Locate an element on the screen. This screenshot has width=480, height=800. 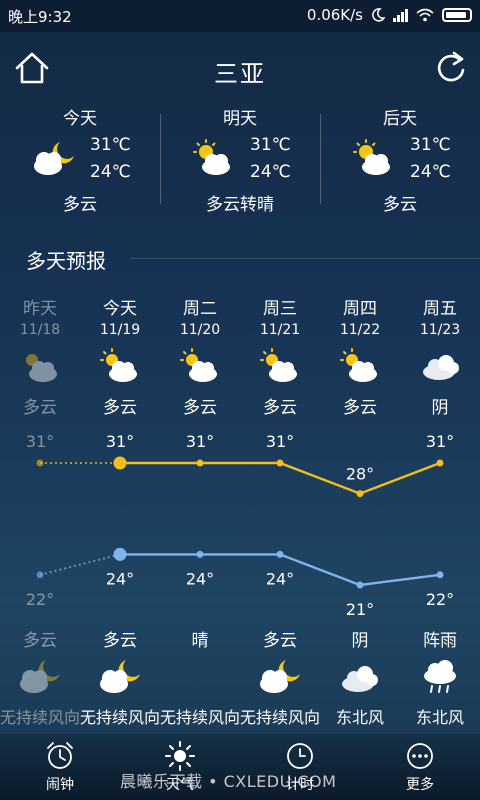
nav-alarm: 闹钟 is located at coordinates (60, 767).